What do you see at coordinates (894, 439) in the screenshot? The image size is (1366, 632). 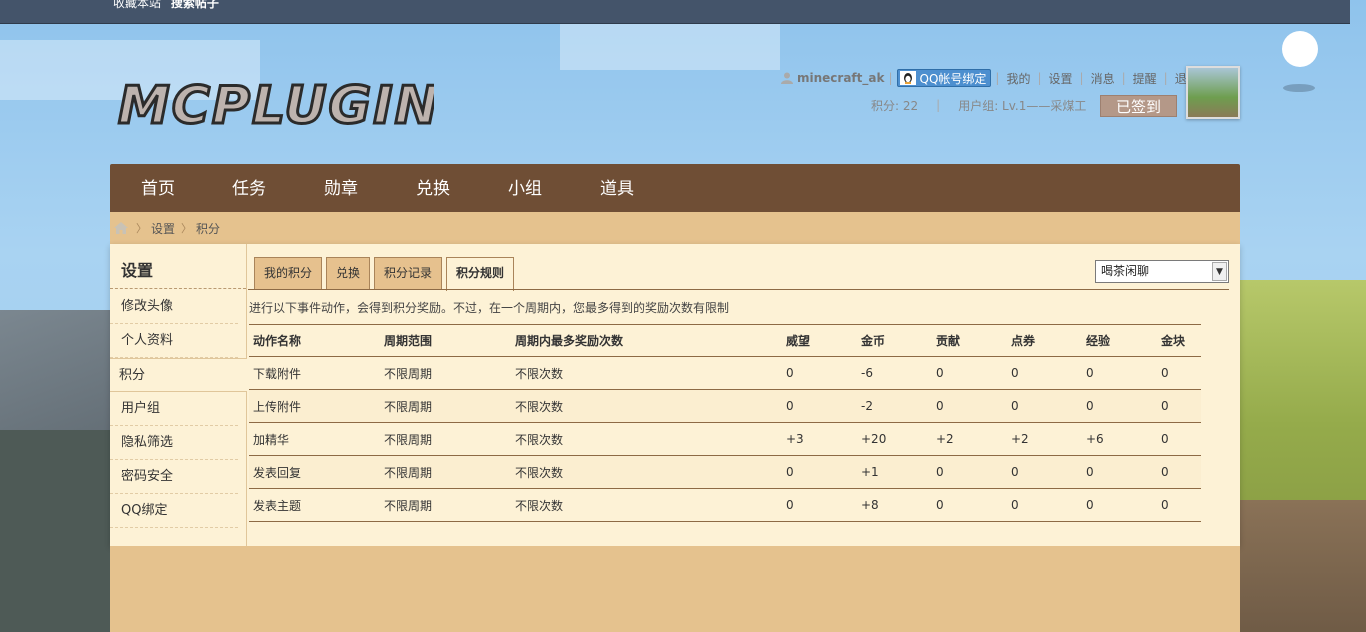 I see `table-cell: +20` at bounding box center [894, 439].